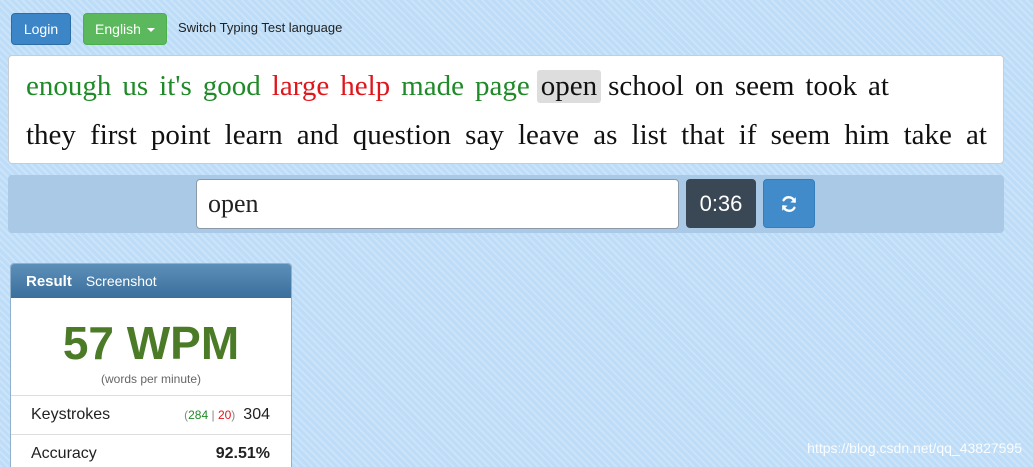 This screenshot has height=467, width=1033. Describe the element at coordinates (300, 86) in the screenshot. I see `word-wrong: large` at that location.